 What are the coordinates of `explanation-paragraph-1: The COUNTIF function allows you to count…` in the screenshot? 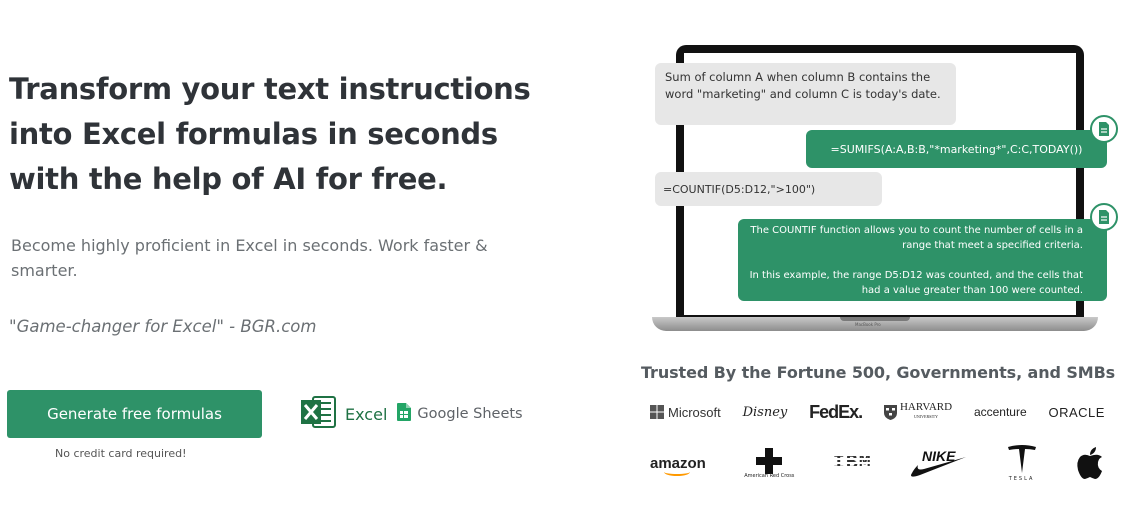 It's located at (916, 238).